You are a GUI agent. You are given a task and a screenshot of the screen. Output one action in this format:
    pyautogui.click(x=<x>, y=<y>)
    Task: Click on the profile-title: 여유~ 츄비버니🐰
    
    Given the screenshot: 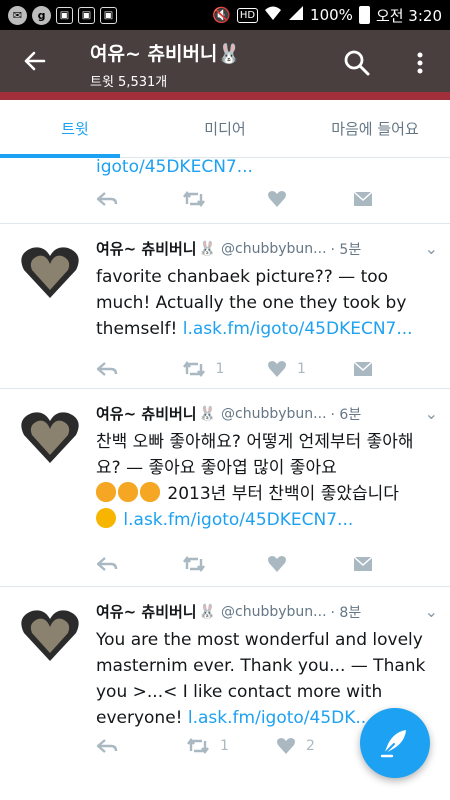 What is the action you would take?
    pyautogui.click(x=166, y=54)
    